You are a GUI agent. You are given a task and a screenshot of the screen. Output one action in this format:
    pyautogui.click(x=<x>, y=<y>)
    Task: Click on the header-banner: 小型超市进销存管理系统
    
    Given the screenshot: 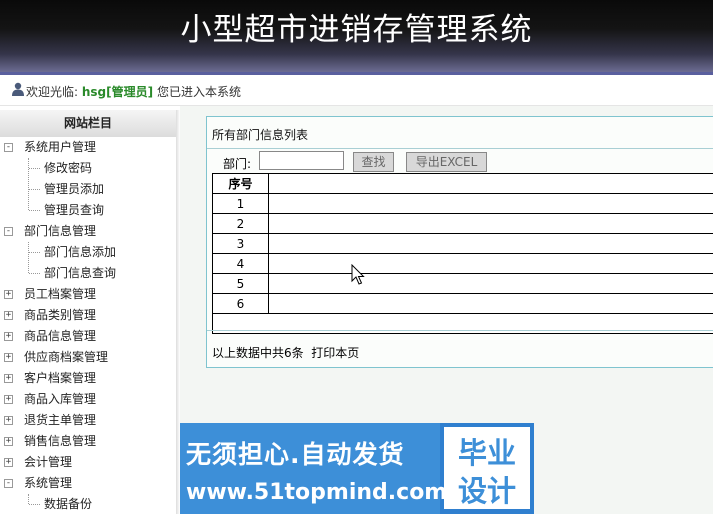 What is the action you would take?
    pyautogui.click(x=356, y=36)
    